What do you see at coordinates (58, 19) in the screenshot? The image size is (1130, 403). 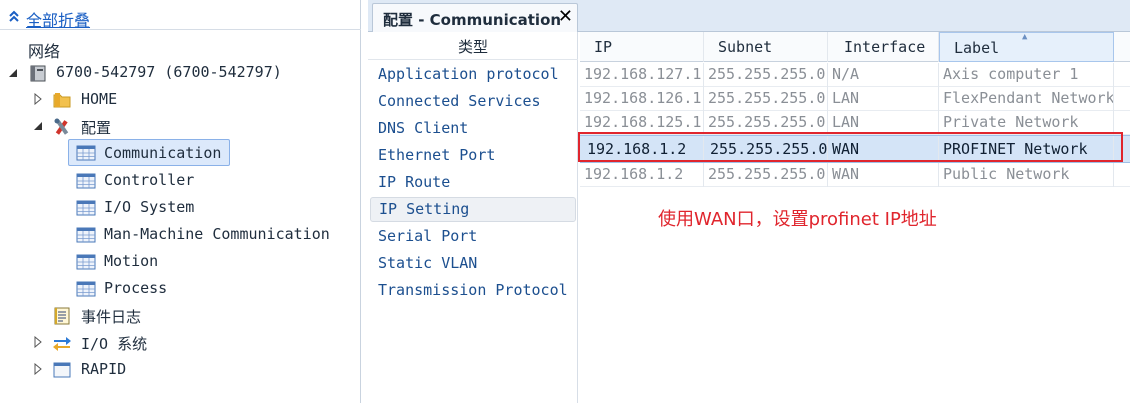 I see `collapse-all-link: 全部折叠` at bounding box center [58, 19].